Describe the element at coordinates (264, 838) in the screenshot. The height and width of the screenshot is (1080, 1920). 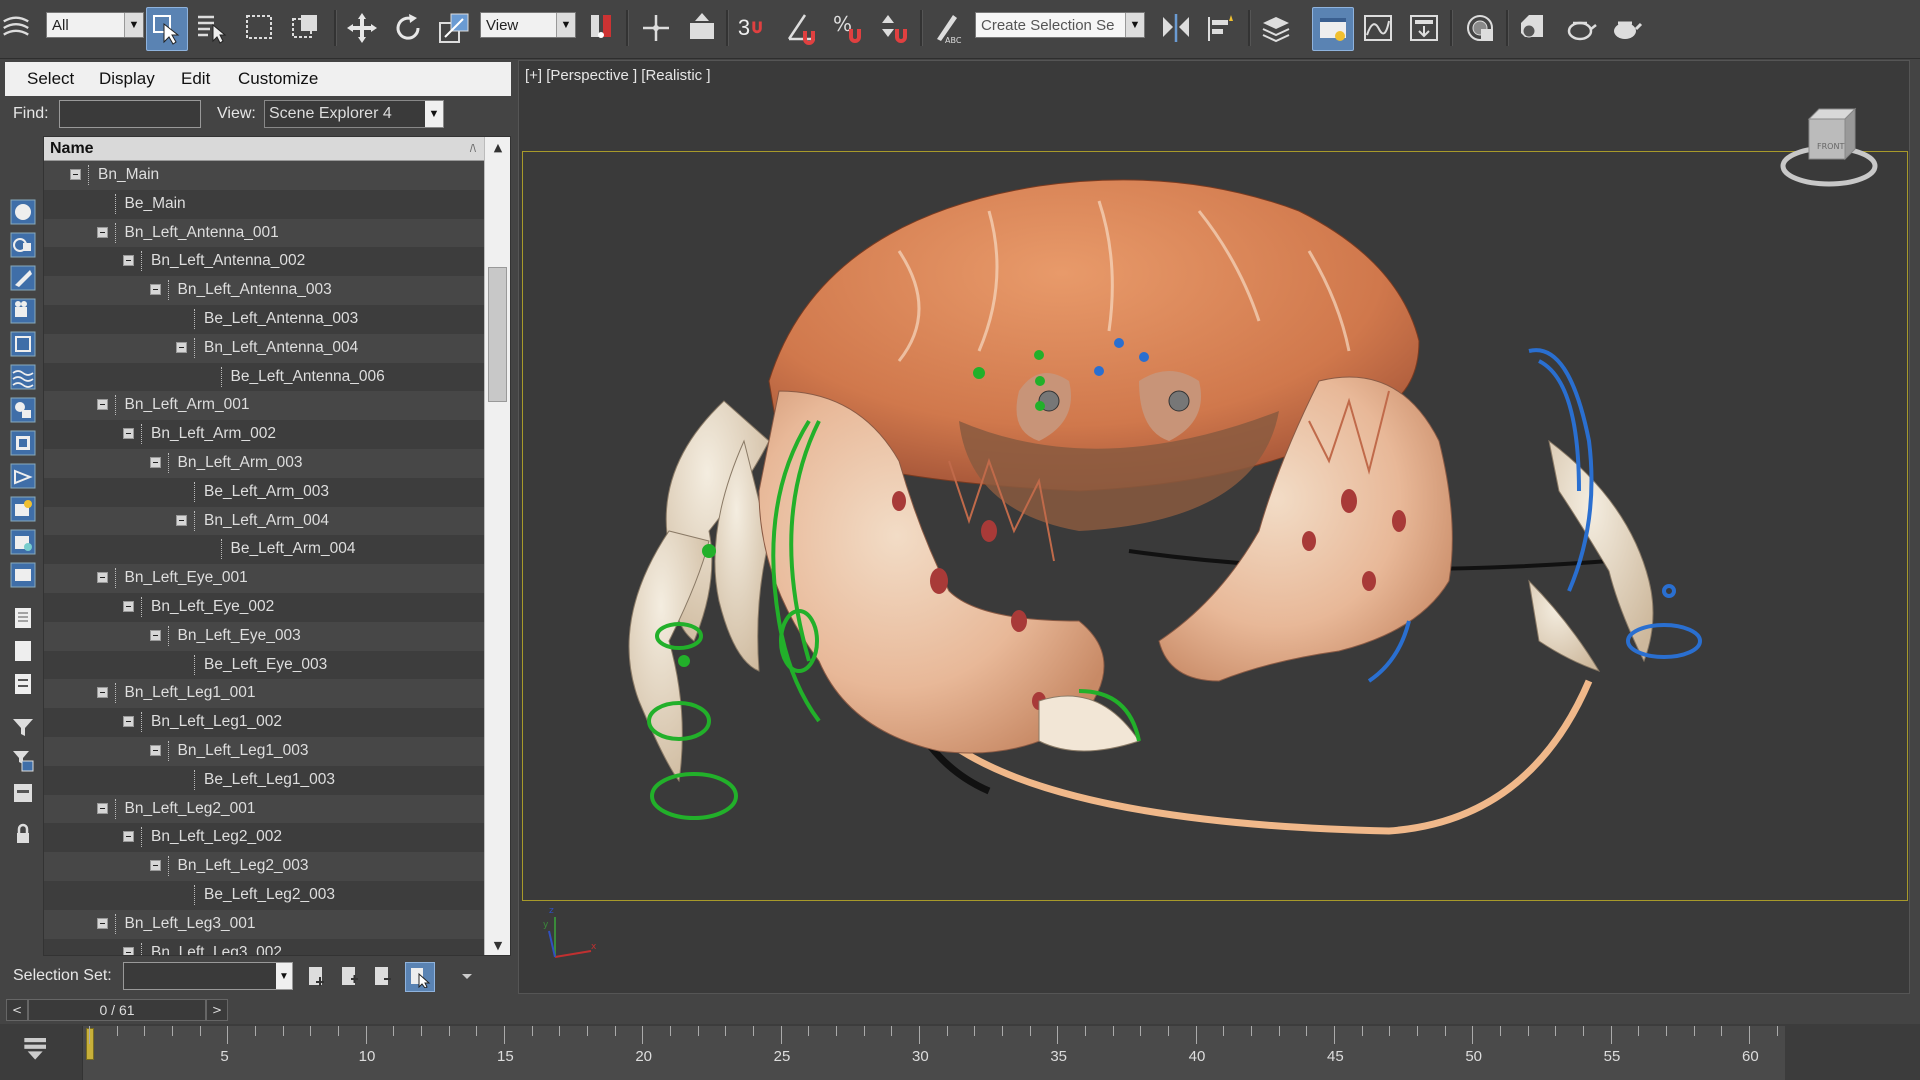
I see `tree-row: Bn_Left_Leg2_002` at that location.